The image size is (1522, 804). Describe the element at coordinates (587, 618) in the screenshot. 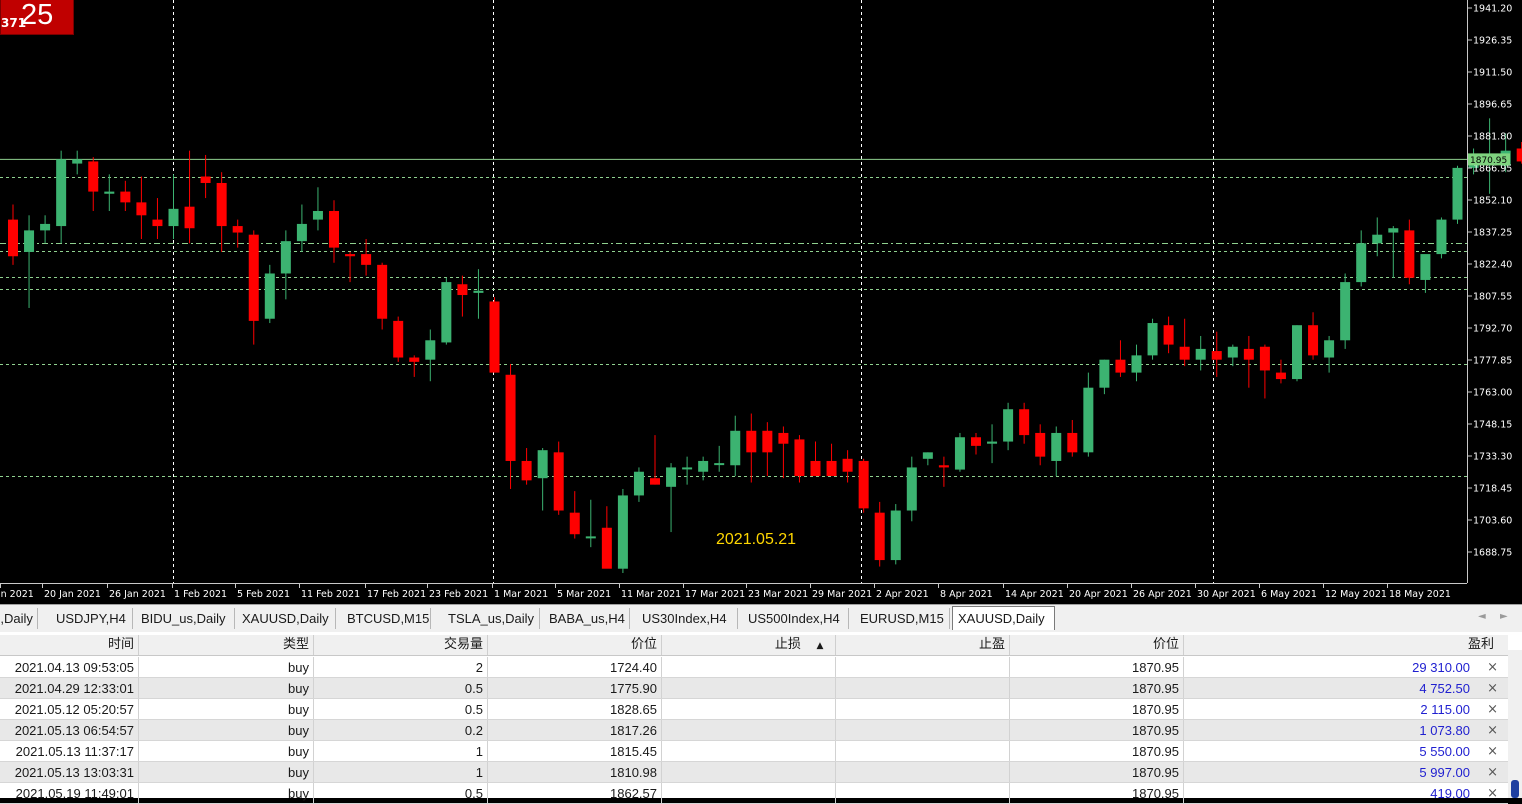

I see `tab-baba-h4: BABA_us,H4` at that location.